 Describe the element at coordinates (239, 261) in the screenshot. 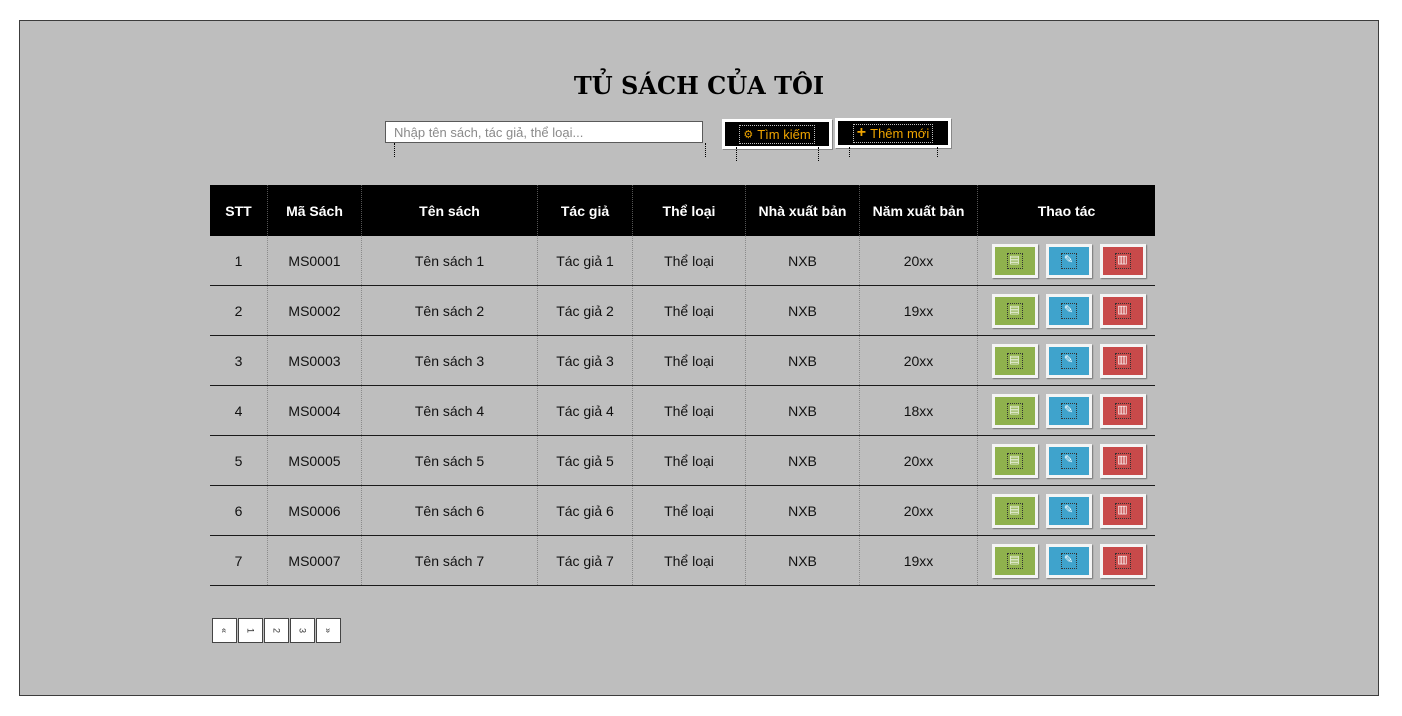

I see `cell-stt: 1` at that location.